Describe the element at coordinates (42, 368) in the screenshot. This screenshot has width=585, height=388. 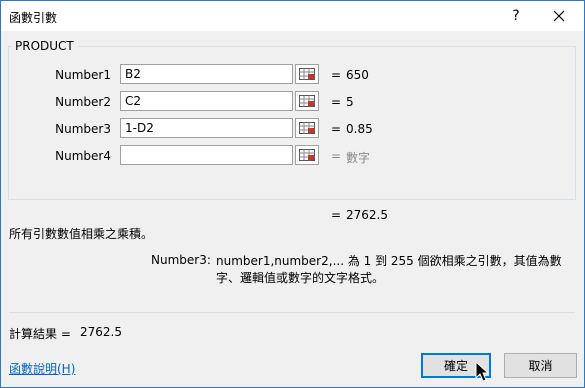
I see `function-help-link: 函數說明(H)` at that location.